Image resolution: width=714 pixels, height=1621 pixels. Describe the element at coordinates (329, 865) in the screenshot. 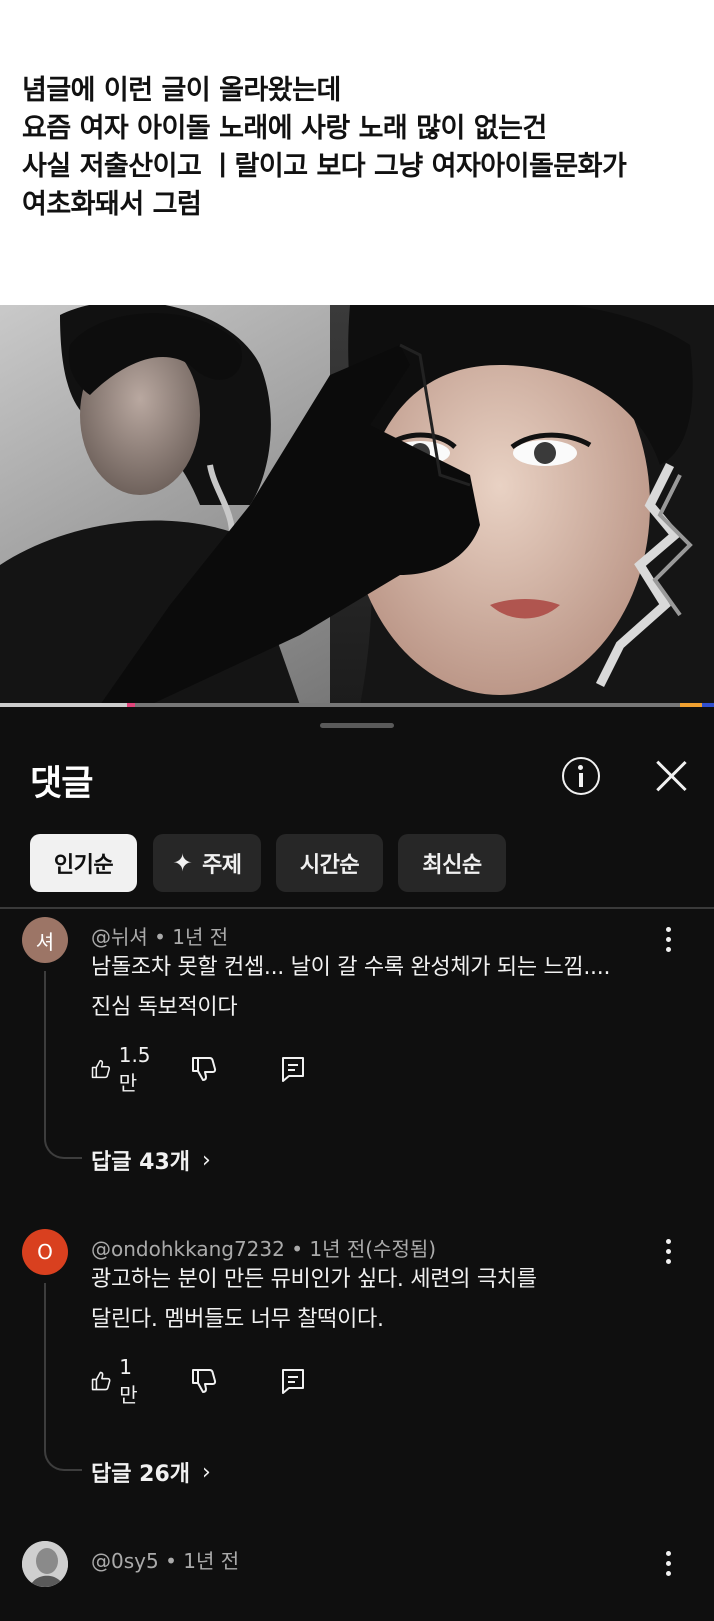

I see `chip-label: 시간순` at that location.